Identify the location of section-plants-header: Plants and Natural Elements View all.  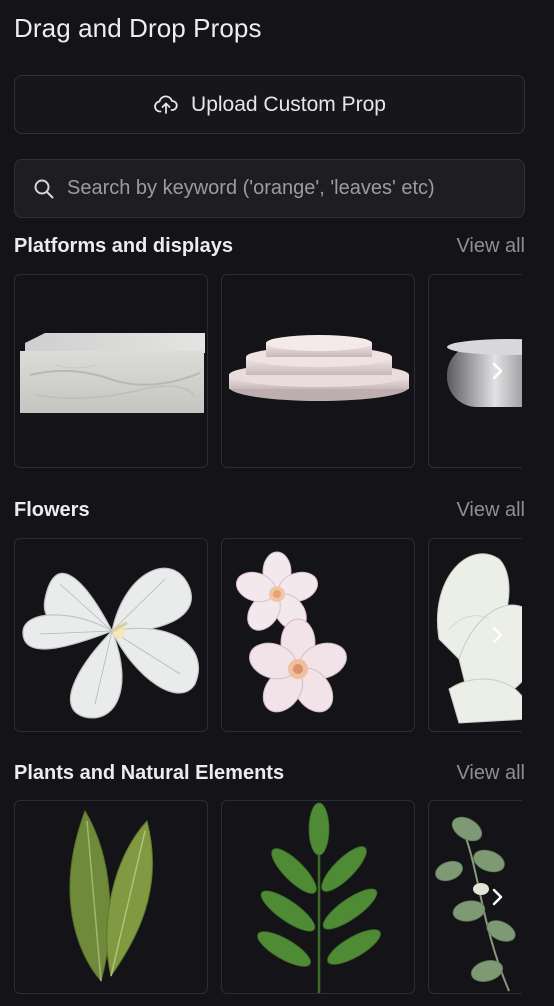
(269, 773).